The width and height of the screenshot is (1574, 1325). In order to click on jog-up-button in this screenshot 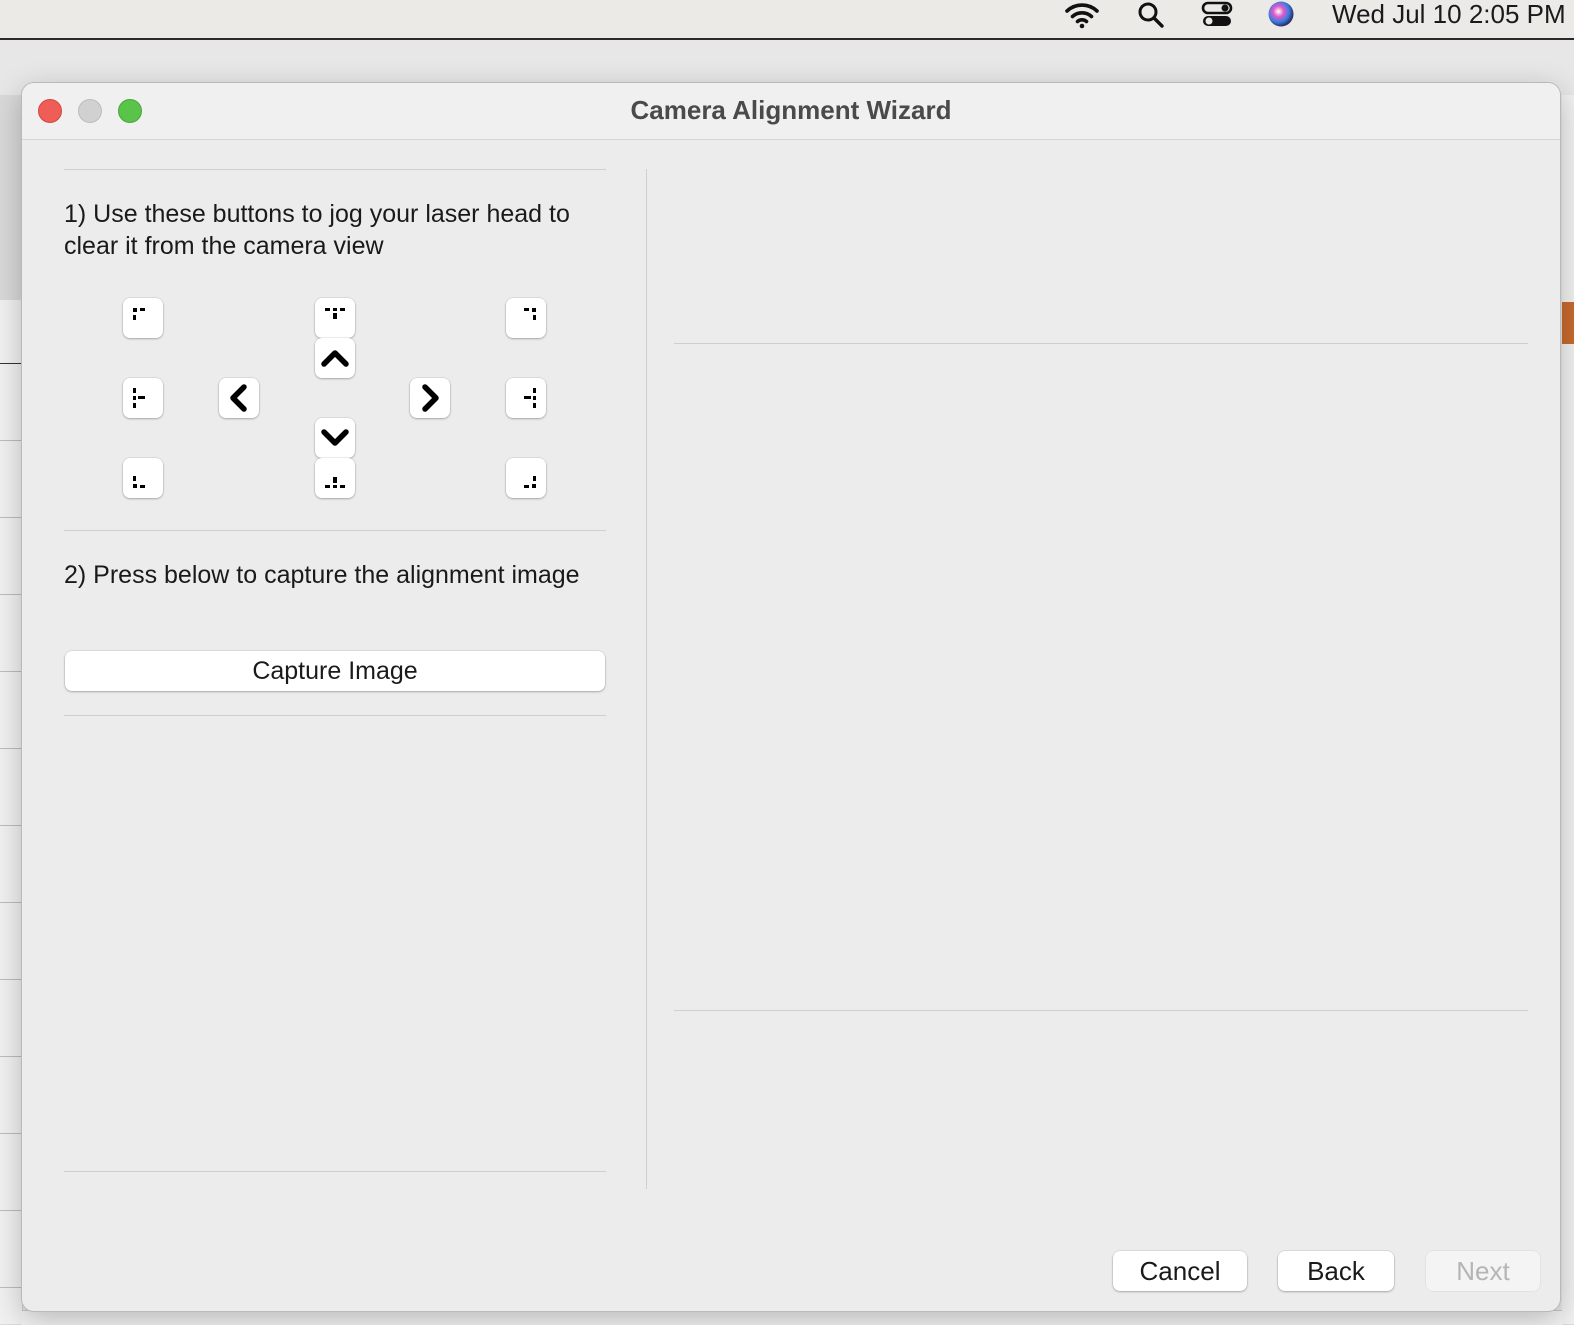, I will do `click(335, 358)`.